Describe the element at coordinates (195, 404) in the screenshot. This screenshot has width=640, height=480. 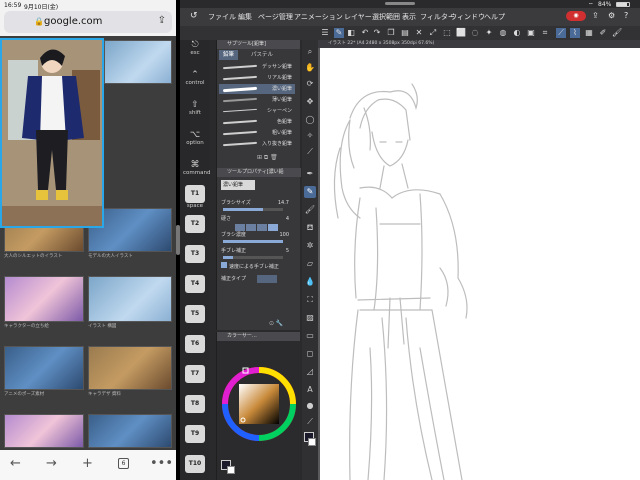
I see `t8-key: T8` at that location.